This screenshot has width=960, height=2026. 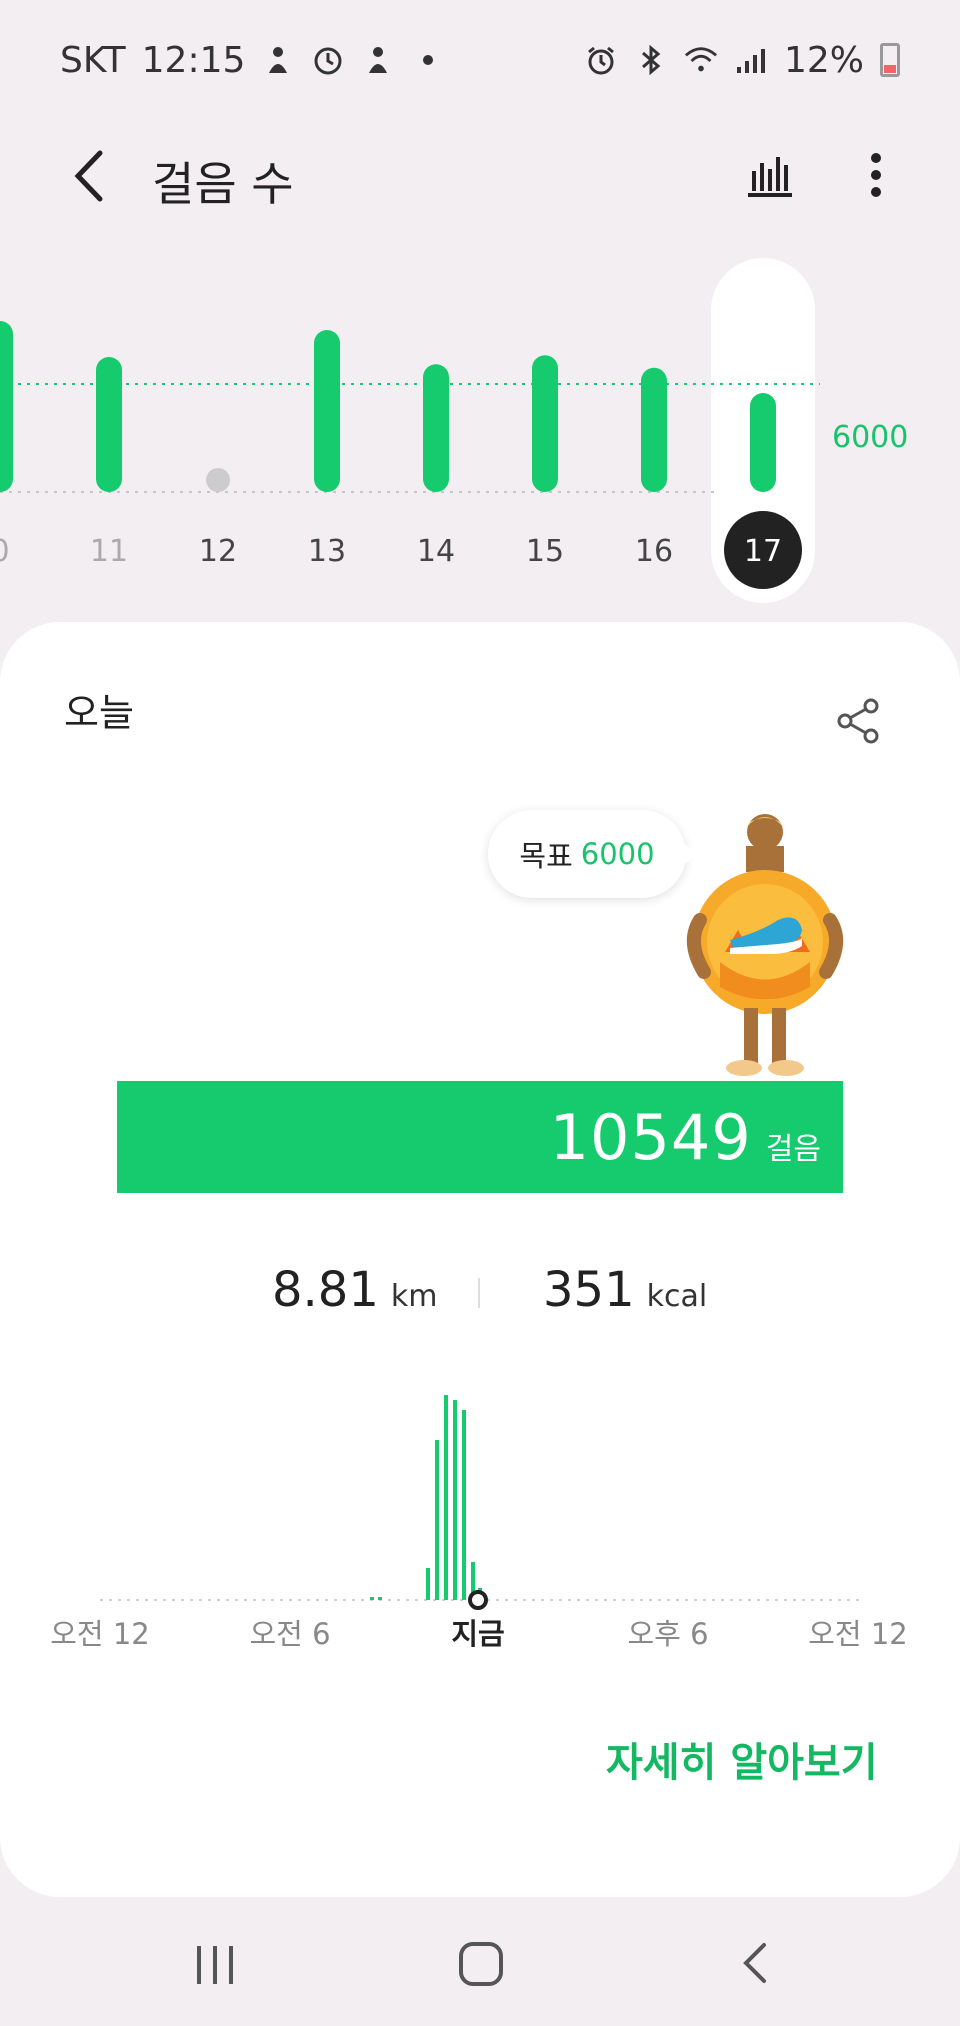 What do you see at coordinates (763, 551) in the screenshot?
I see `day-label: 17` at bounding box center [763, 551].